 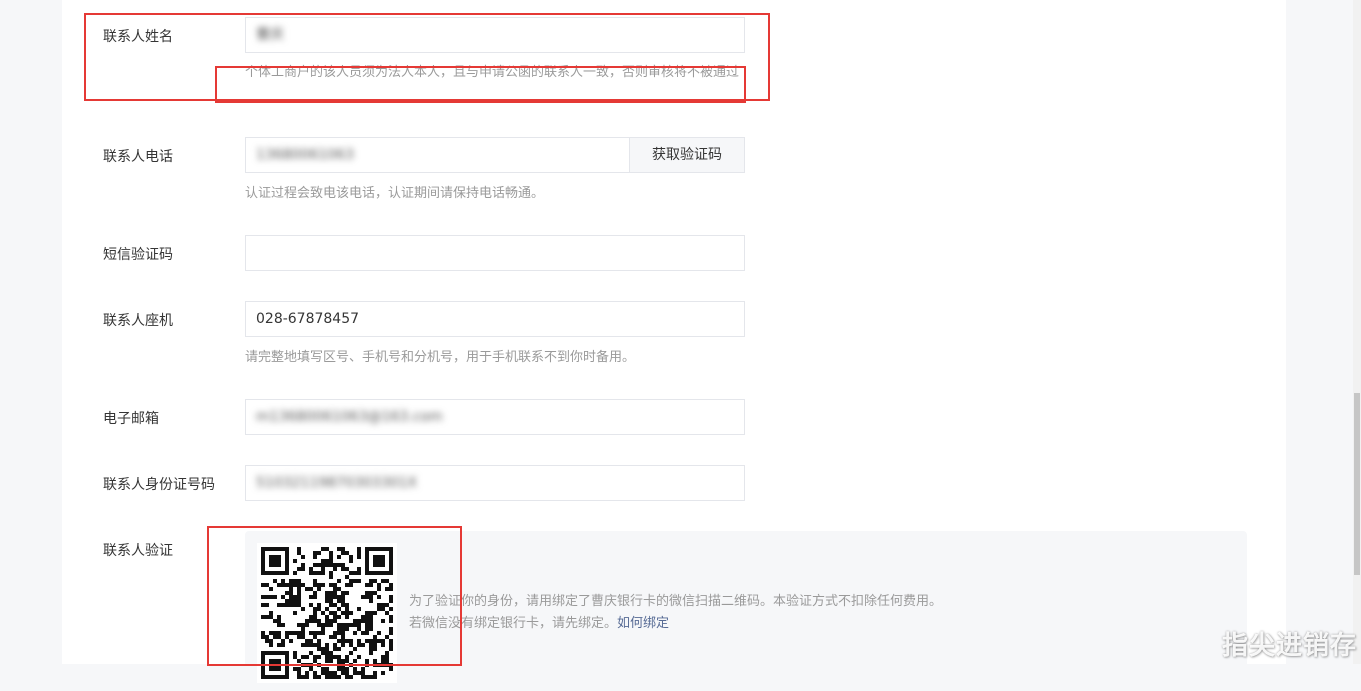 I want to click on contact-name-input: 曹庆, so click(x=495, y=35).